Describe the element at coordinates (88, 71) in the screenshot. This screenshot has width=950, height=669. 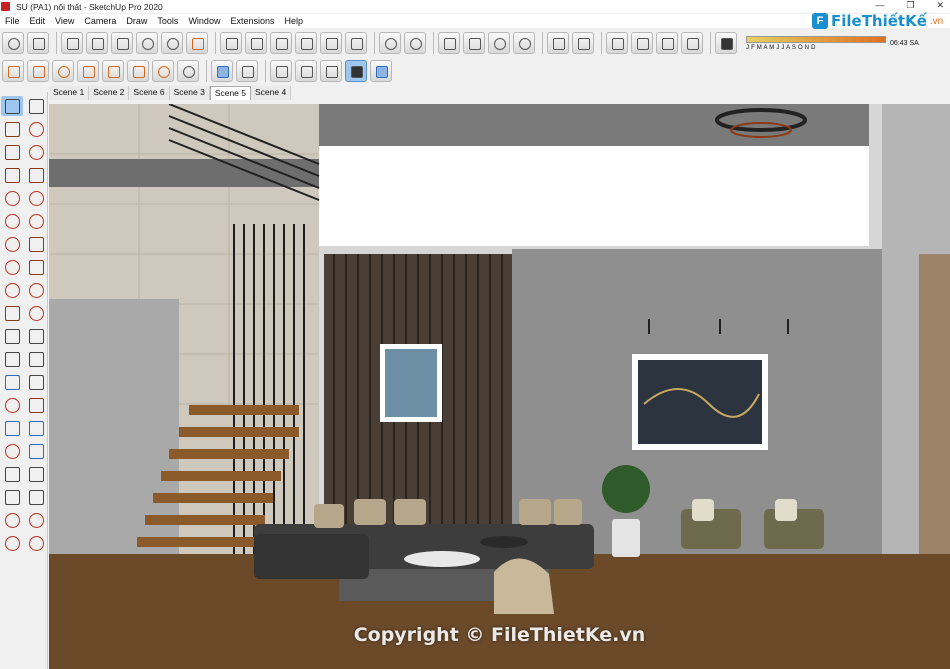
I see `stamp-icon` at that location.